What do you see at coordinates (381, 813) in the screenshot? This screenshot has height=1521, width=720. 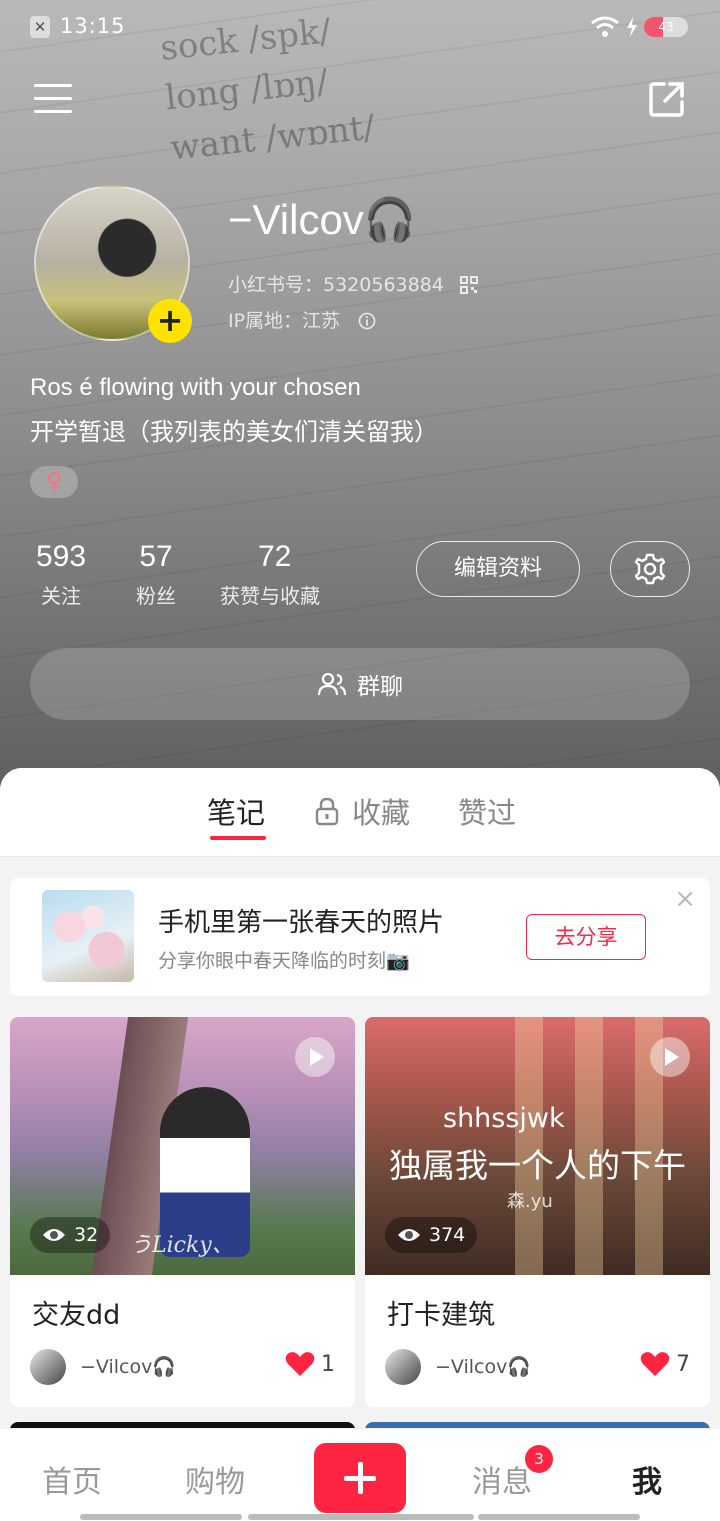 I see `tab-collections-label: 收藏` at bounding box center [381, 813].